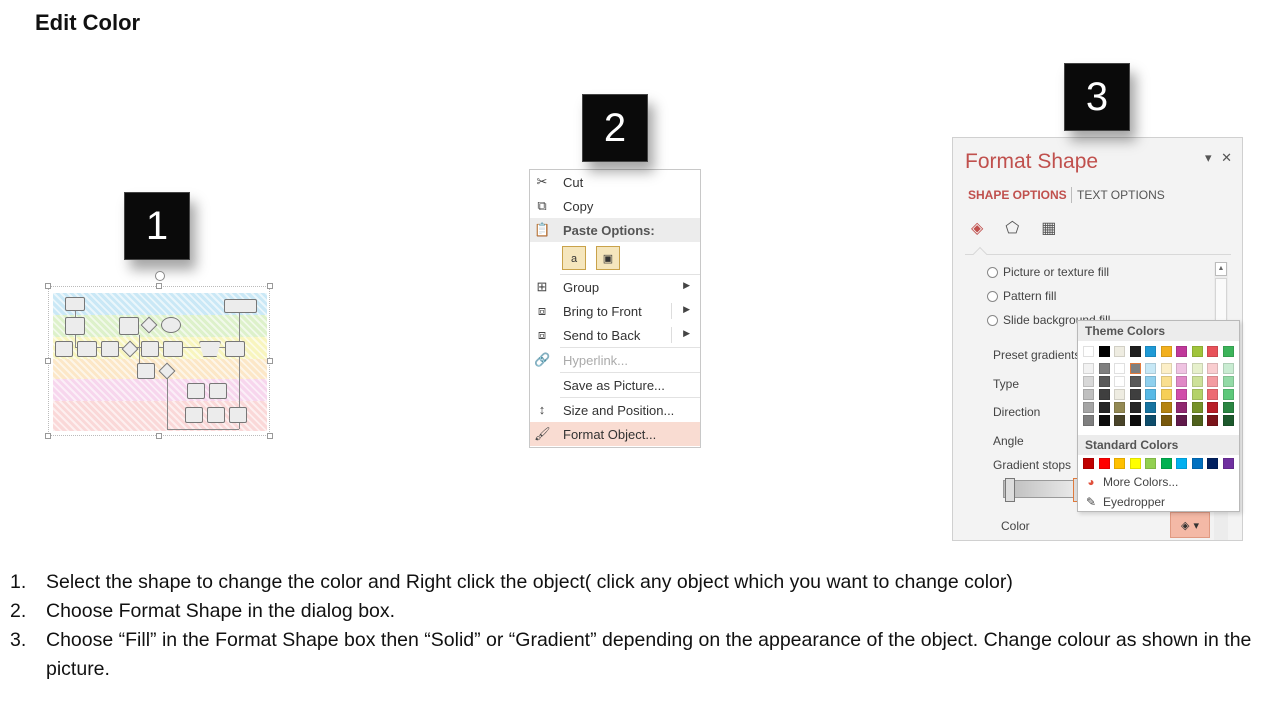 Image resolution: width=1280 pixels, height=720 pixels. I want to click on size-properties-icon: ▦, so click(1048, 228).